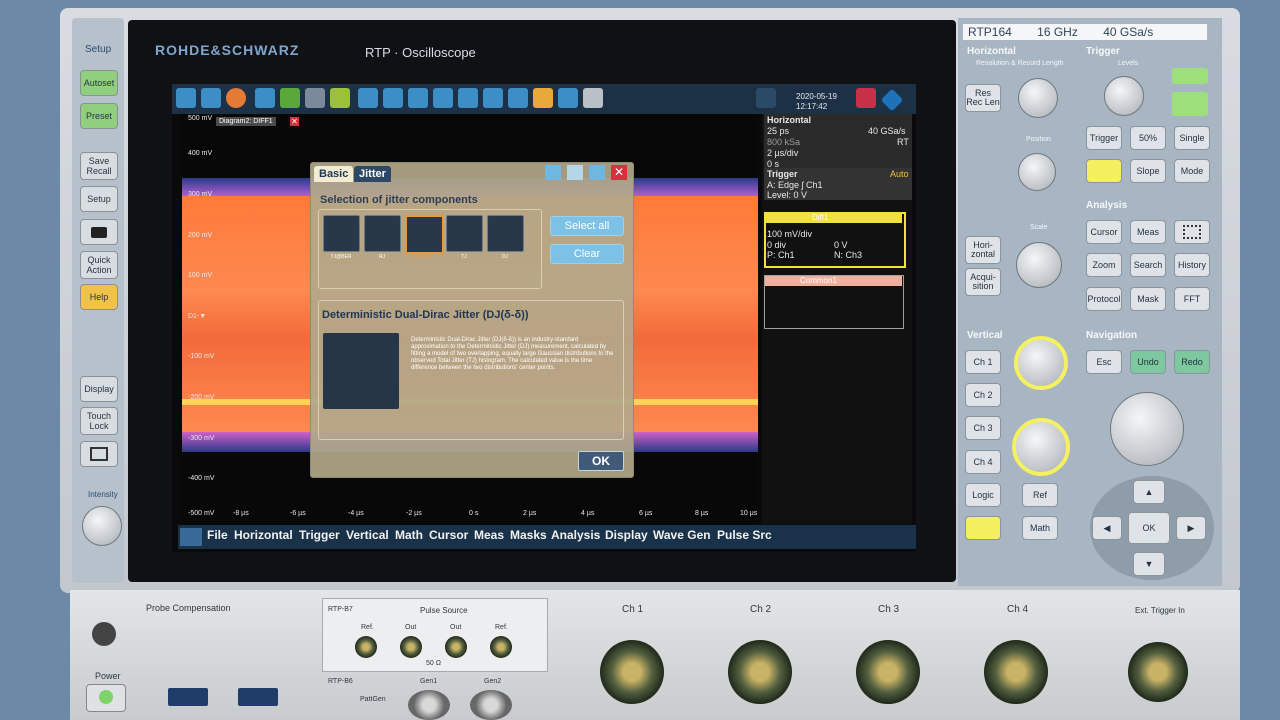  I want to click on undo-icon, so click(186, 98).